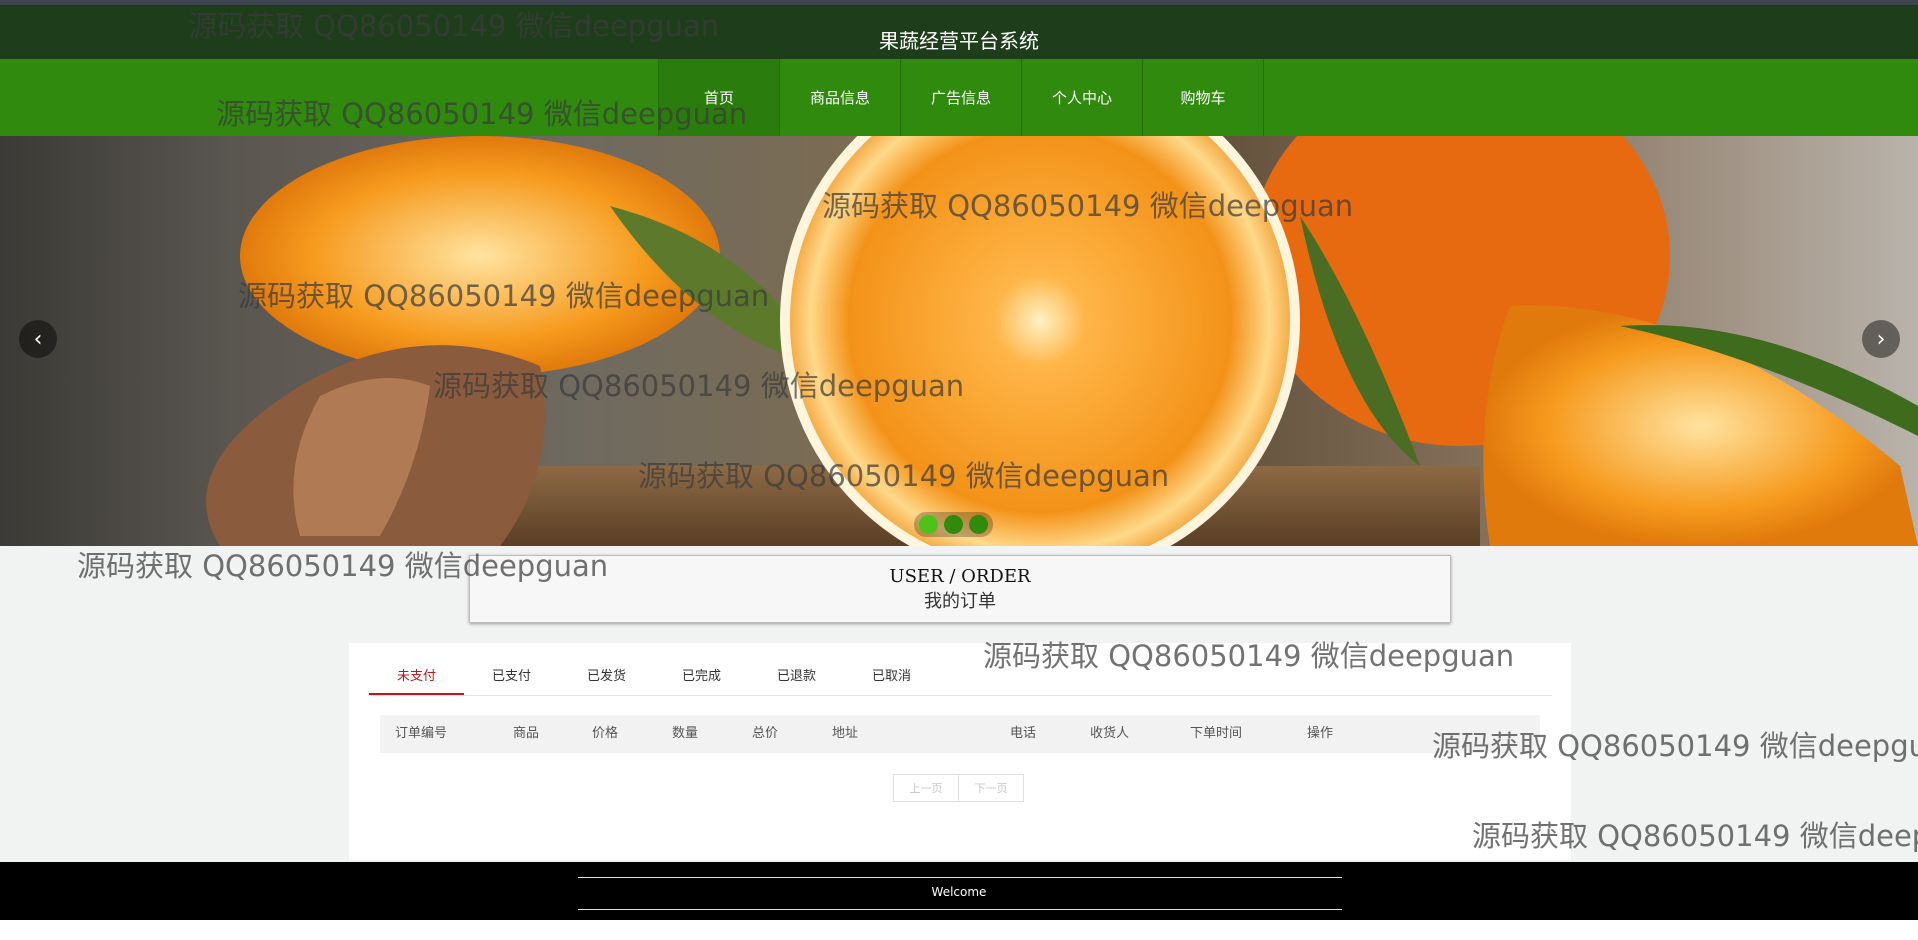  I want to click on order-title-en: USER / ORDER, so click(960, 576).